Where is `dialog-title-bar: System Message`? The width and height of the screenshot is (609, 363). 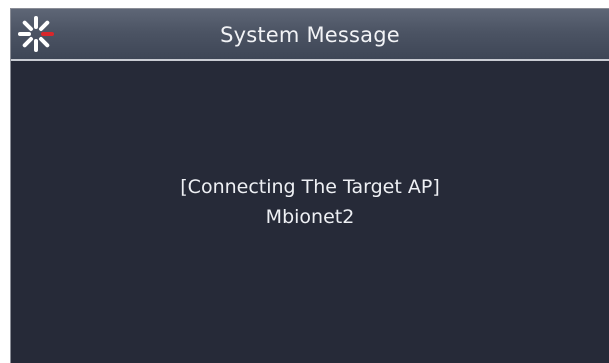 dialog-title-bar: System Message is located at coordinates (310, 35).